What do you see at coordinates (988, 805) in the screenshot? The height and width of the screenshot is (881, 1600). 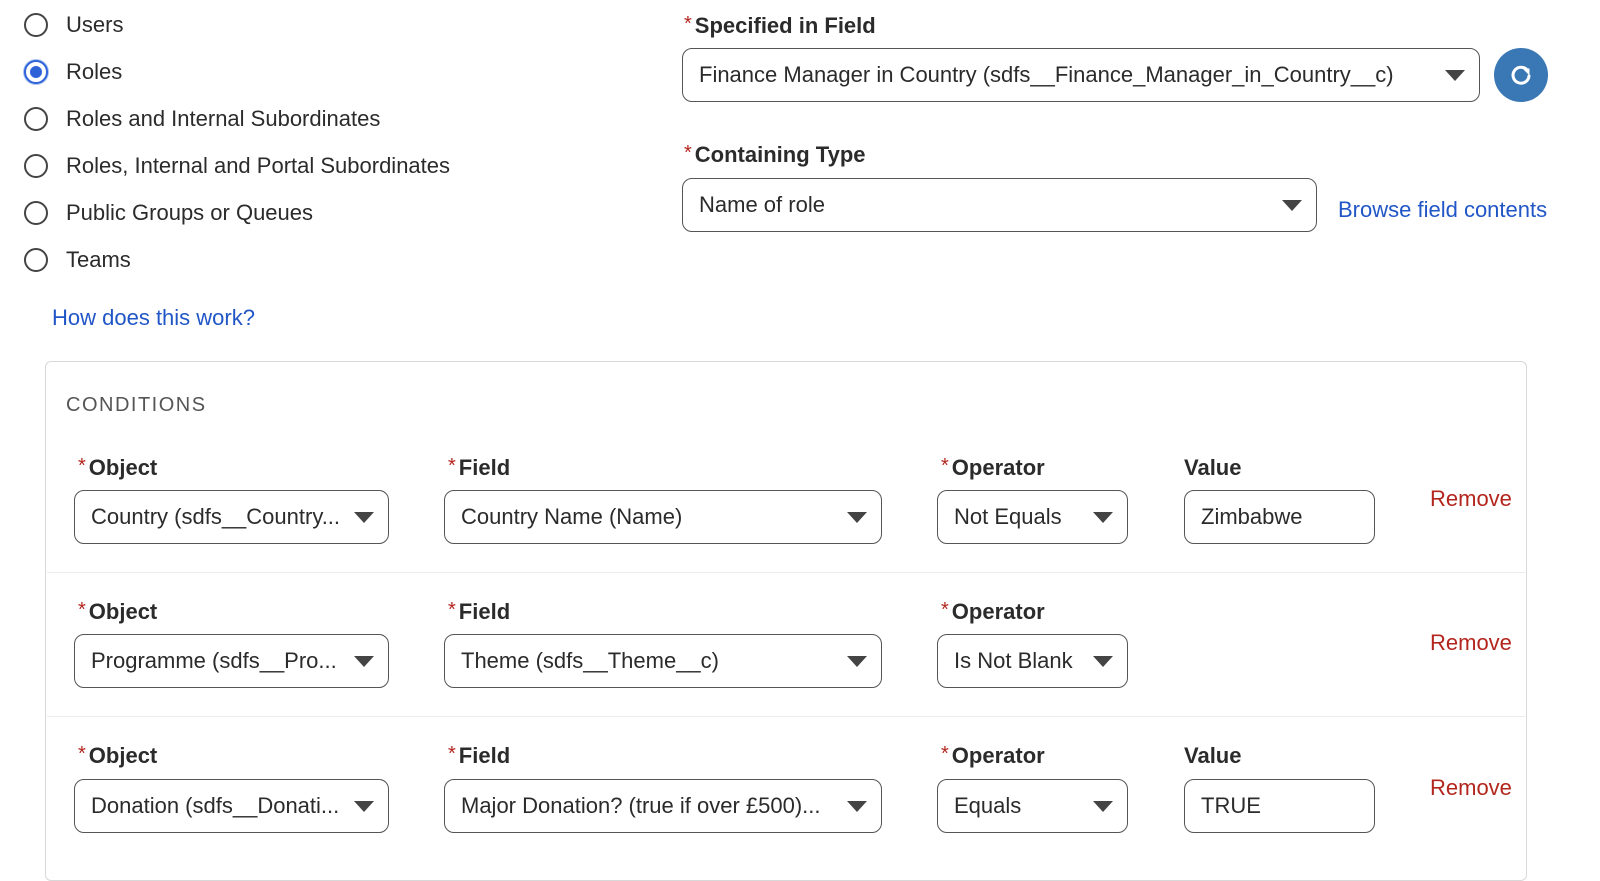 I see `select-value: Equals` at bounding box center [988, 805].